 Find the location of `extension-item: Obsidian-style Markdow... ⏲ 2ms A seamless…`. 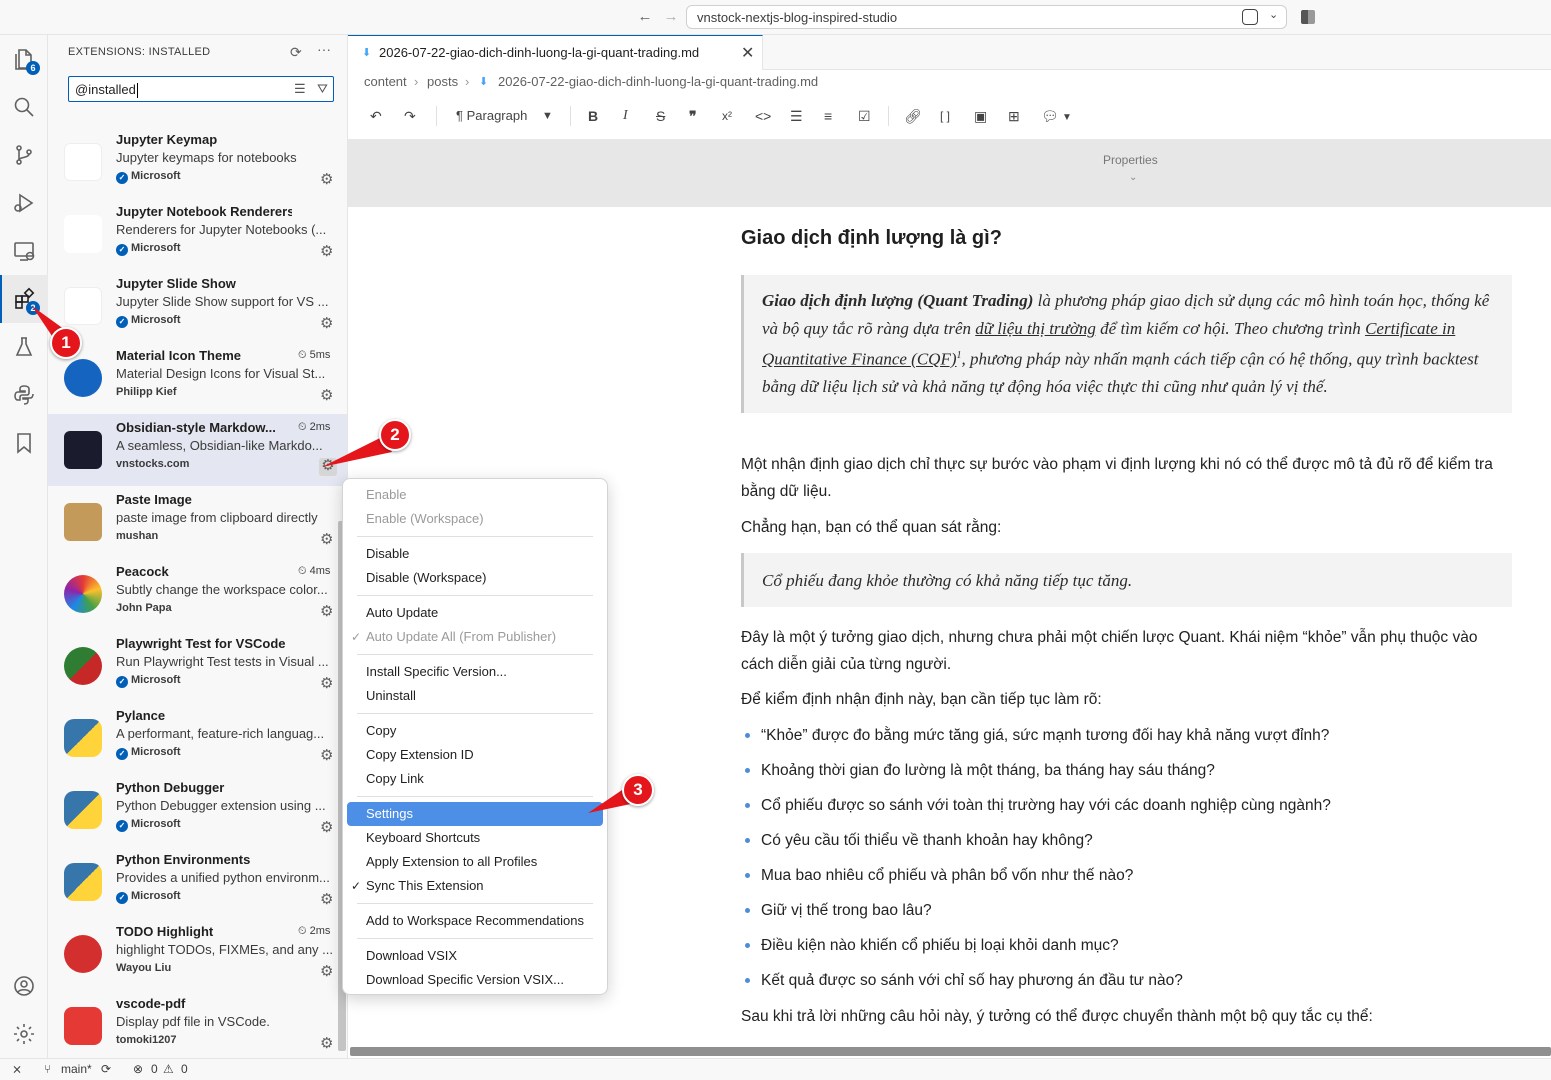

extension-item: Obsidian-style Markdow... ⏲ 2ms A seamless… is located at coordinates (197, 450).